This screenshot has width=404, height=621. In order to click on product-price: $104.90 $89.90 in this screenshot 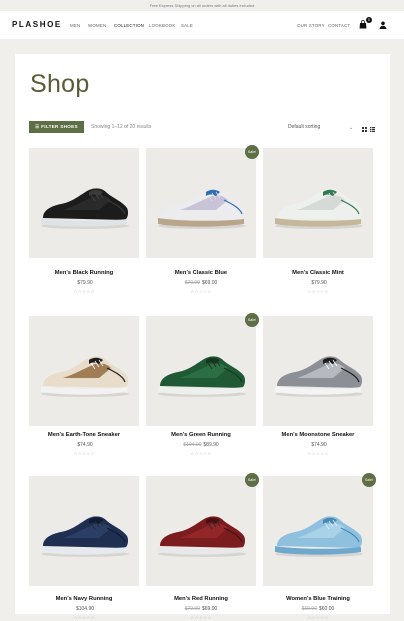, I will do `click(201, 445)`.